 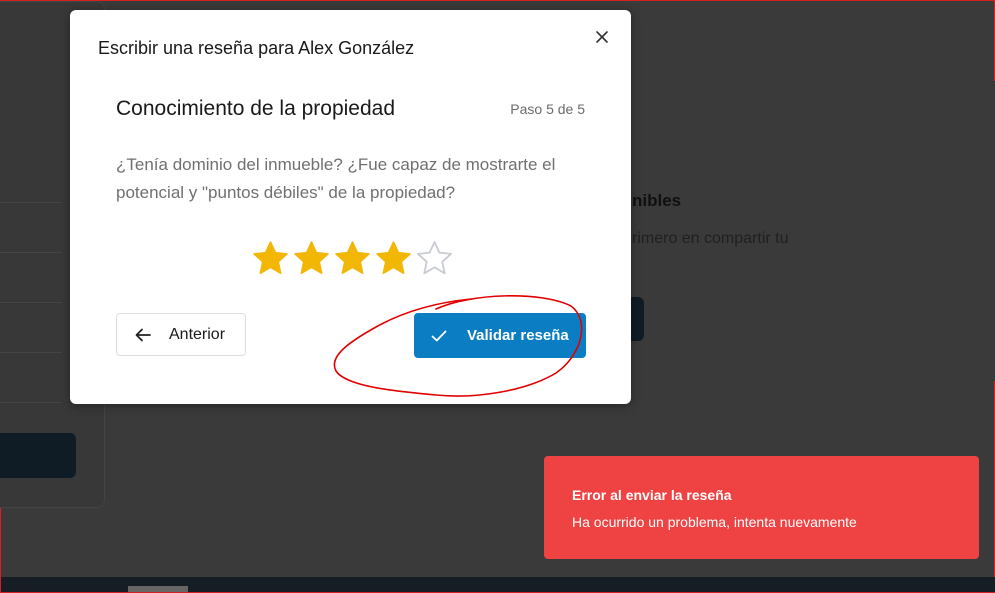 I want to click on modal-title: Escribir una reseña para Alex González, so click(x=256, y=48).